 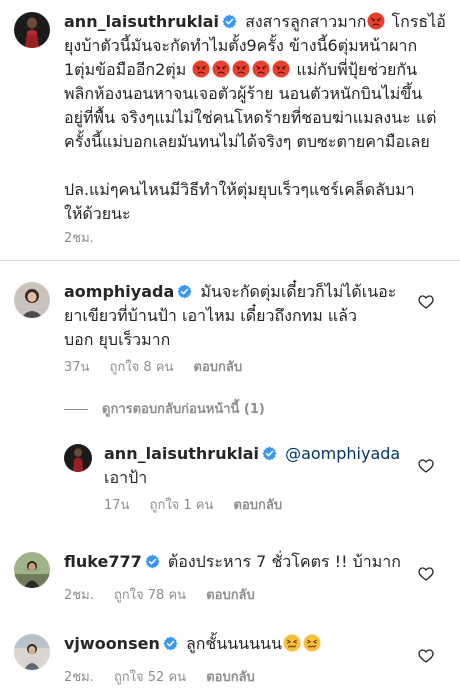 What do you see at coordinates (117, 339) in the screenshot?
I see `comment-line: บอก ยุบเร็วมาก` at bounding box center [117, 339].